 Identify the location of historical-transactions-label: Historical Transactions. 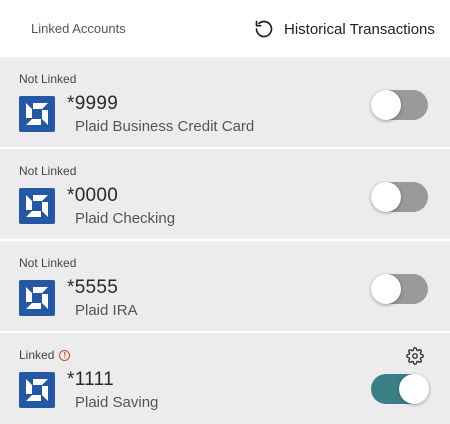
(359, 29).